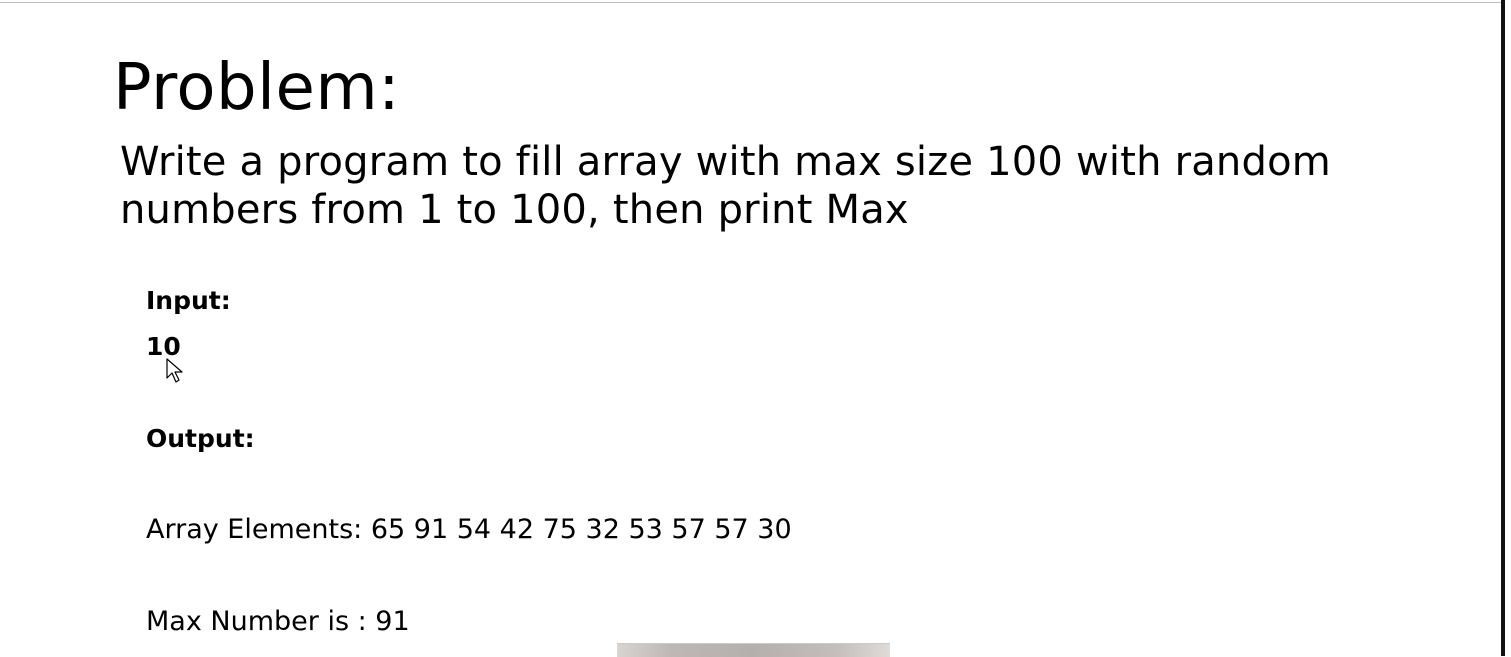  What do you see at coordinates (1503, 328) in the screenshot?
I see `window-right-border` at bounding box center [1503, 328].